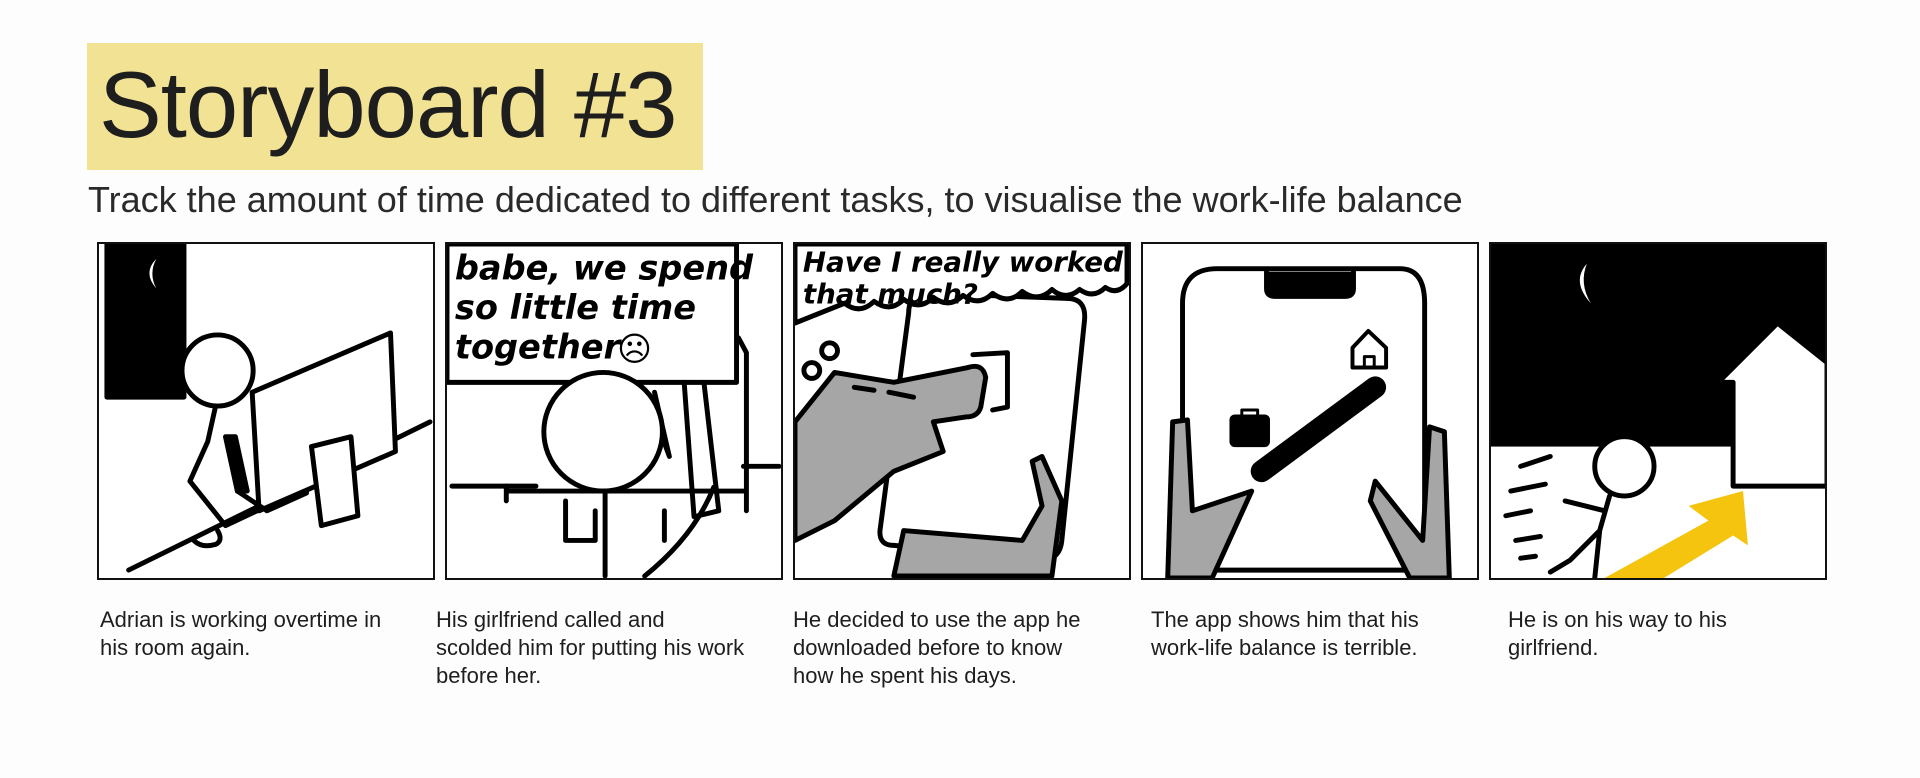 This screenshot has width=1920, height=778. What do you see at coordinates (1676, 534) in the screenshot?
I see `arrow-icon` at bounding box center [1676, 534].